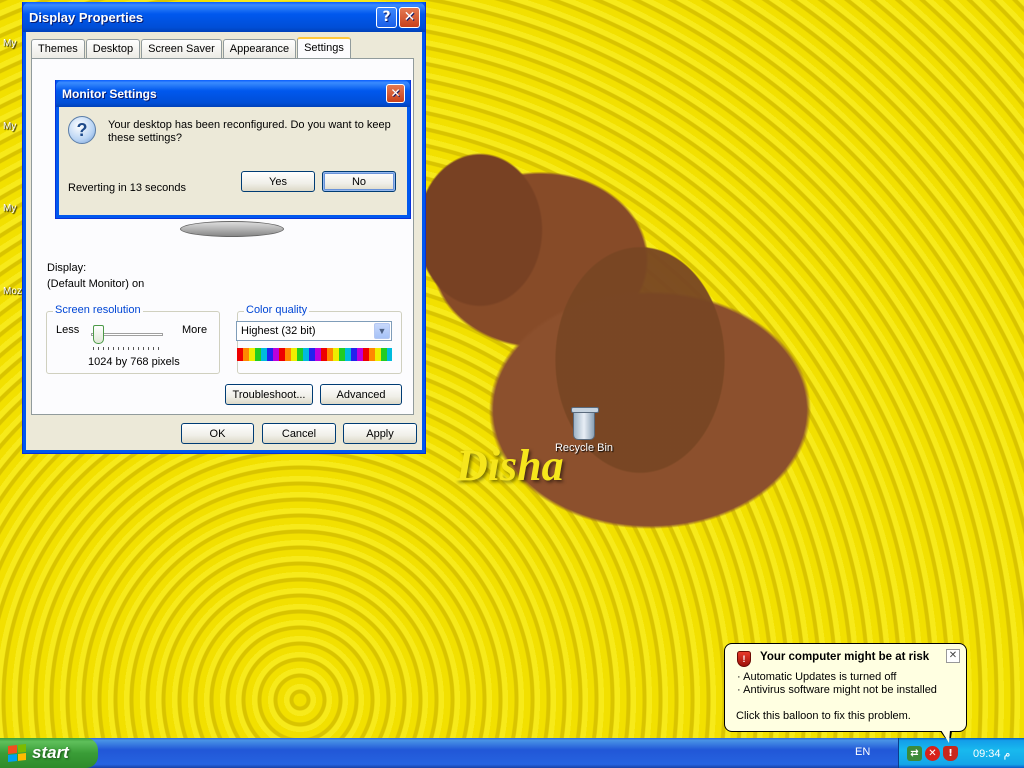 The height and width of the screenshot is (768, 1024). What do you see at coordinates (232, 229) in the screenshot?
I see `monitor-preview` at bounding box center [232, 229].